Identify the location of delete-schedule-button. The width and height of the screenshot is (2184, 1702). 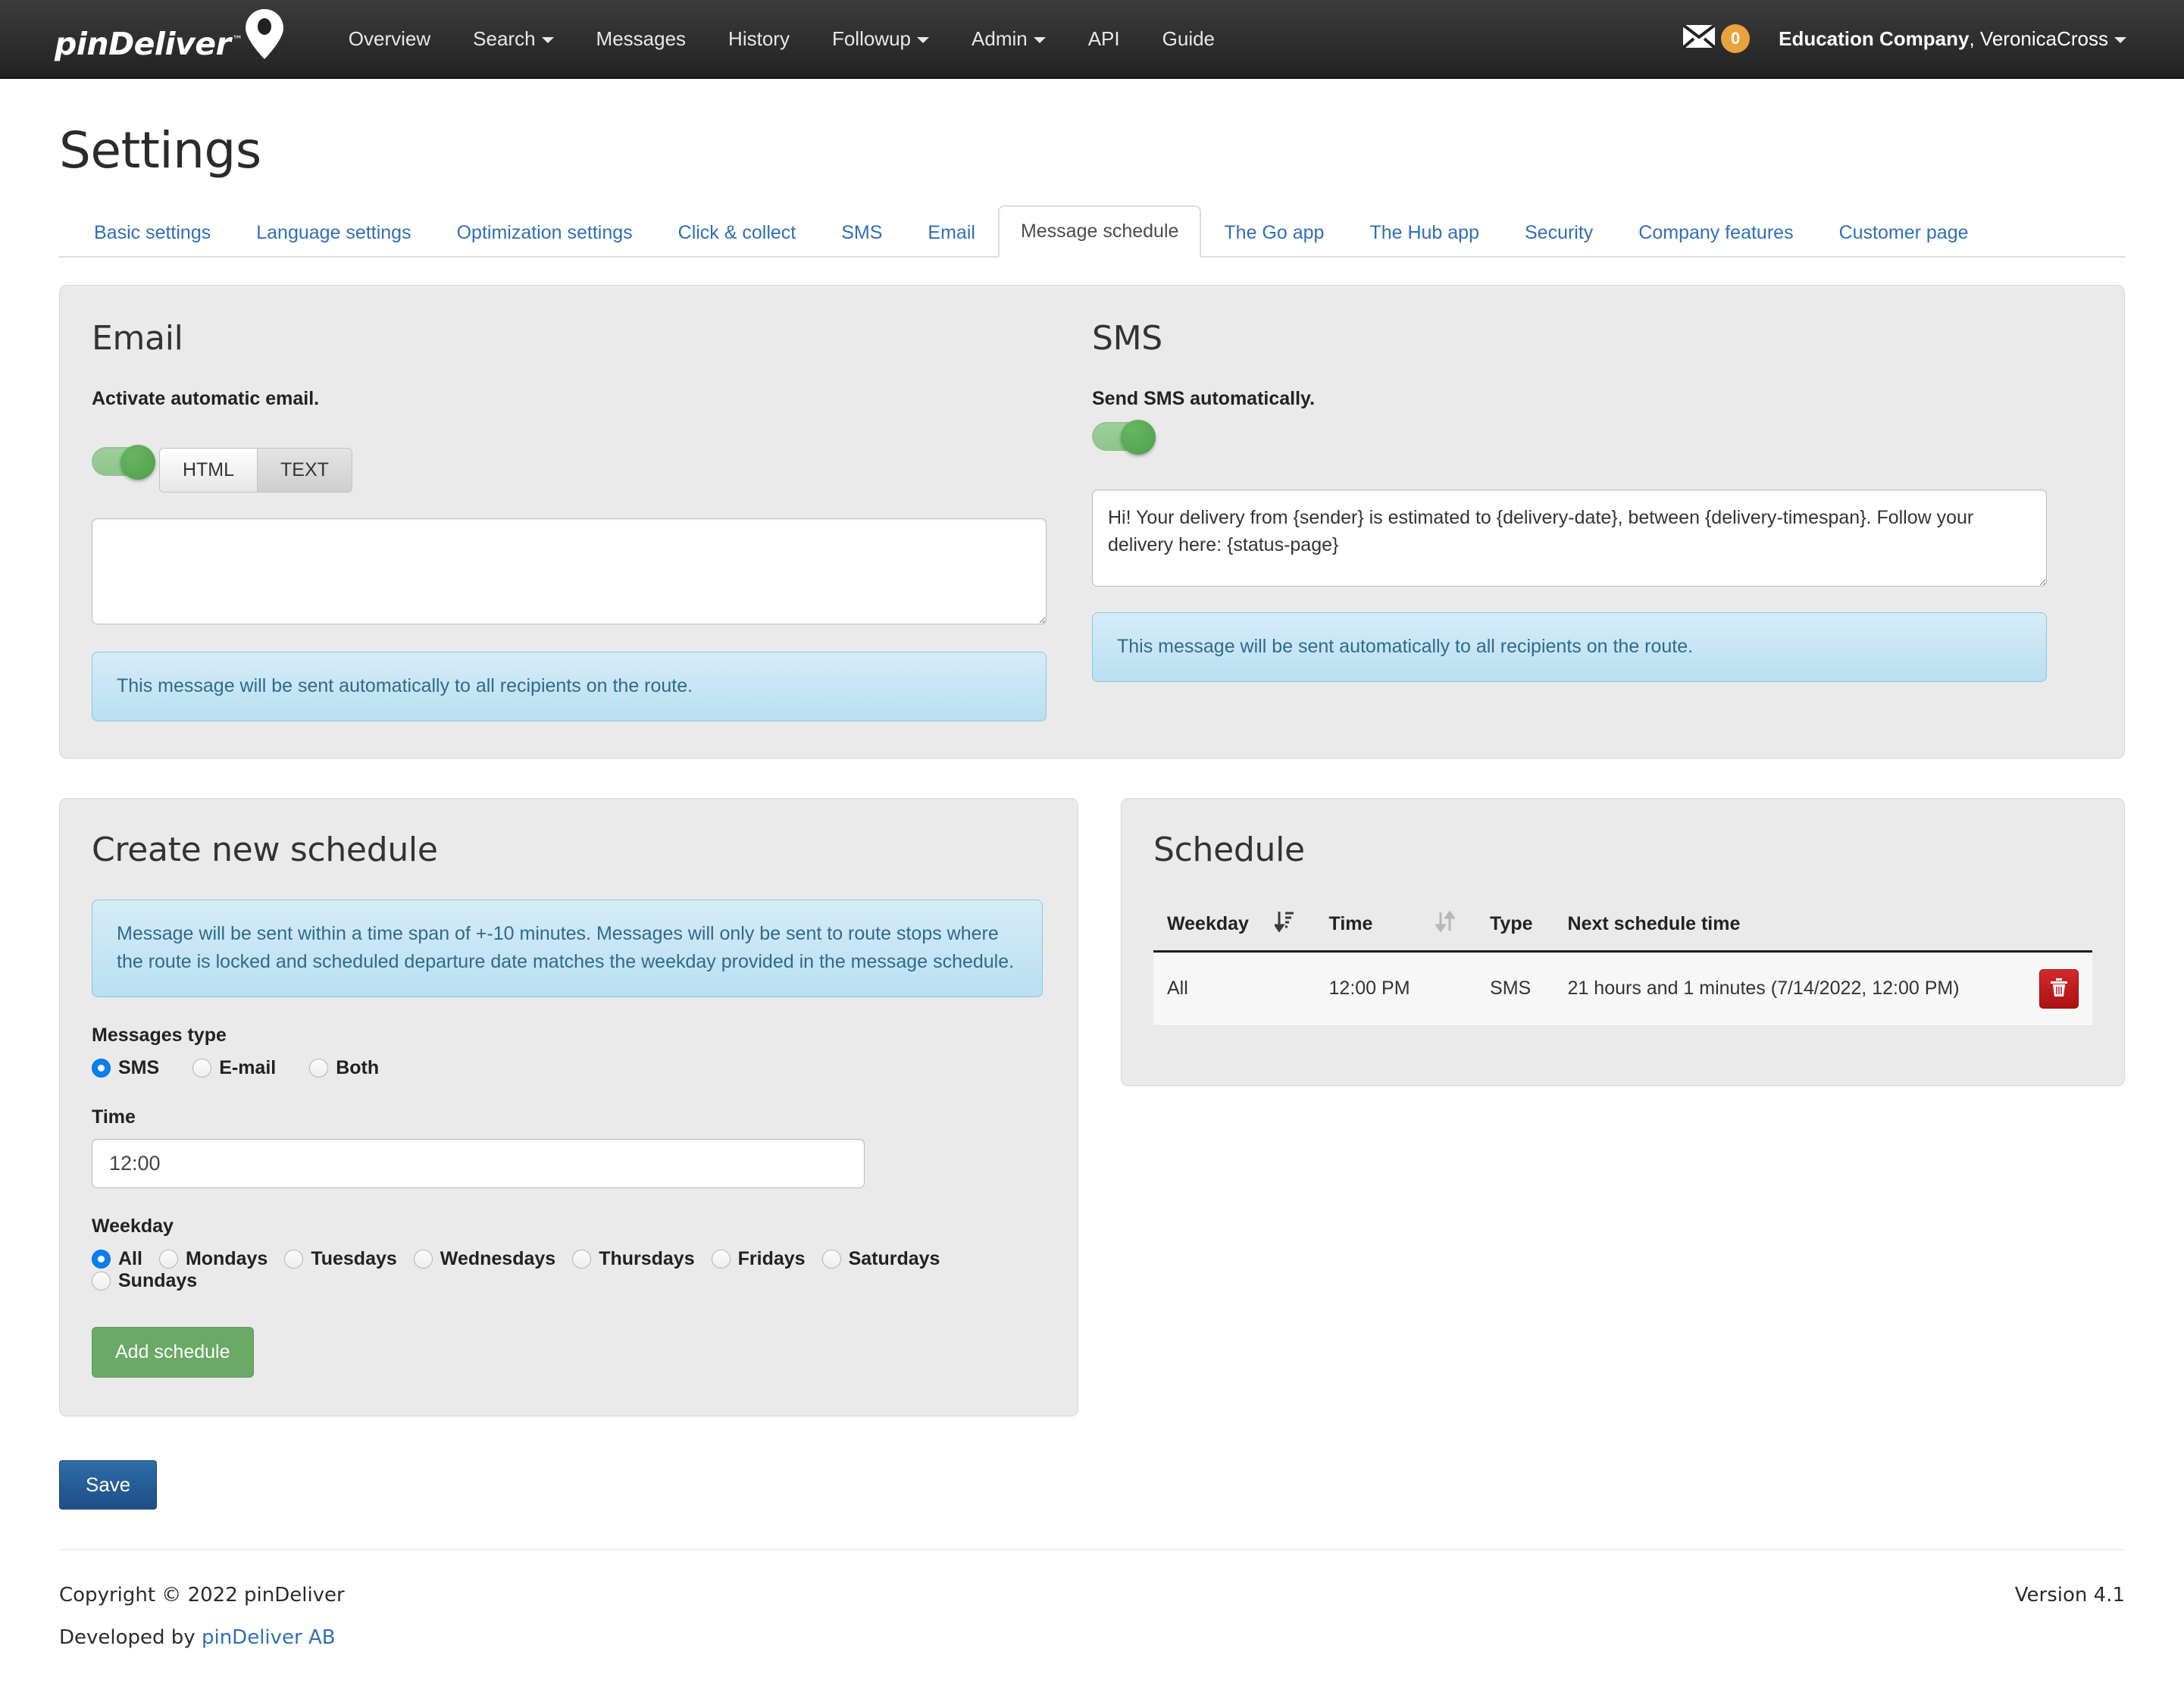
(2059, 988).